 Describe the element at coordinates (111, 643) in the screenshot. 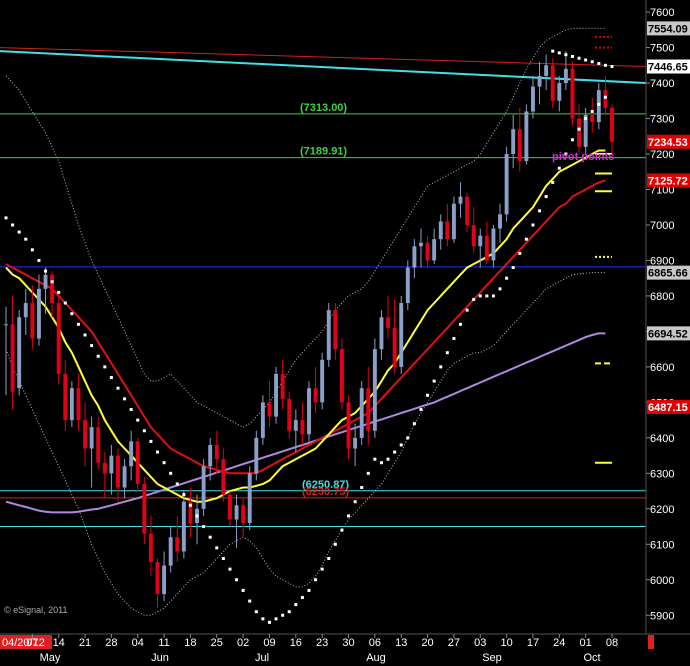

I see `x-tick-label: 28` at that location.